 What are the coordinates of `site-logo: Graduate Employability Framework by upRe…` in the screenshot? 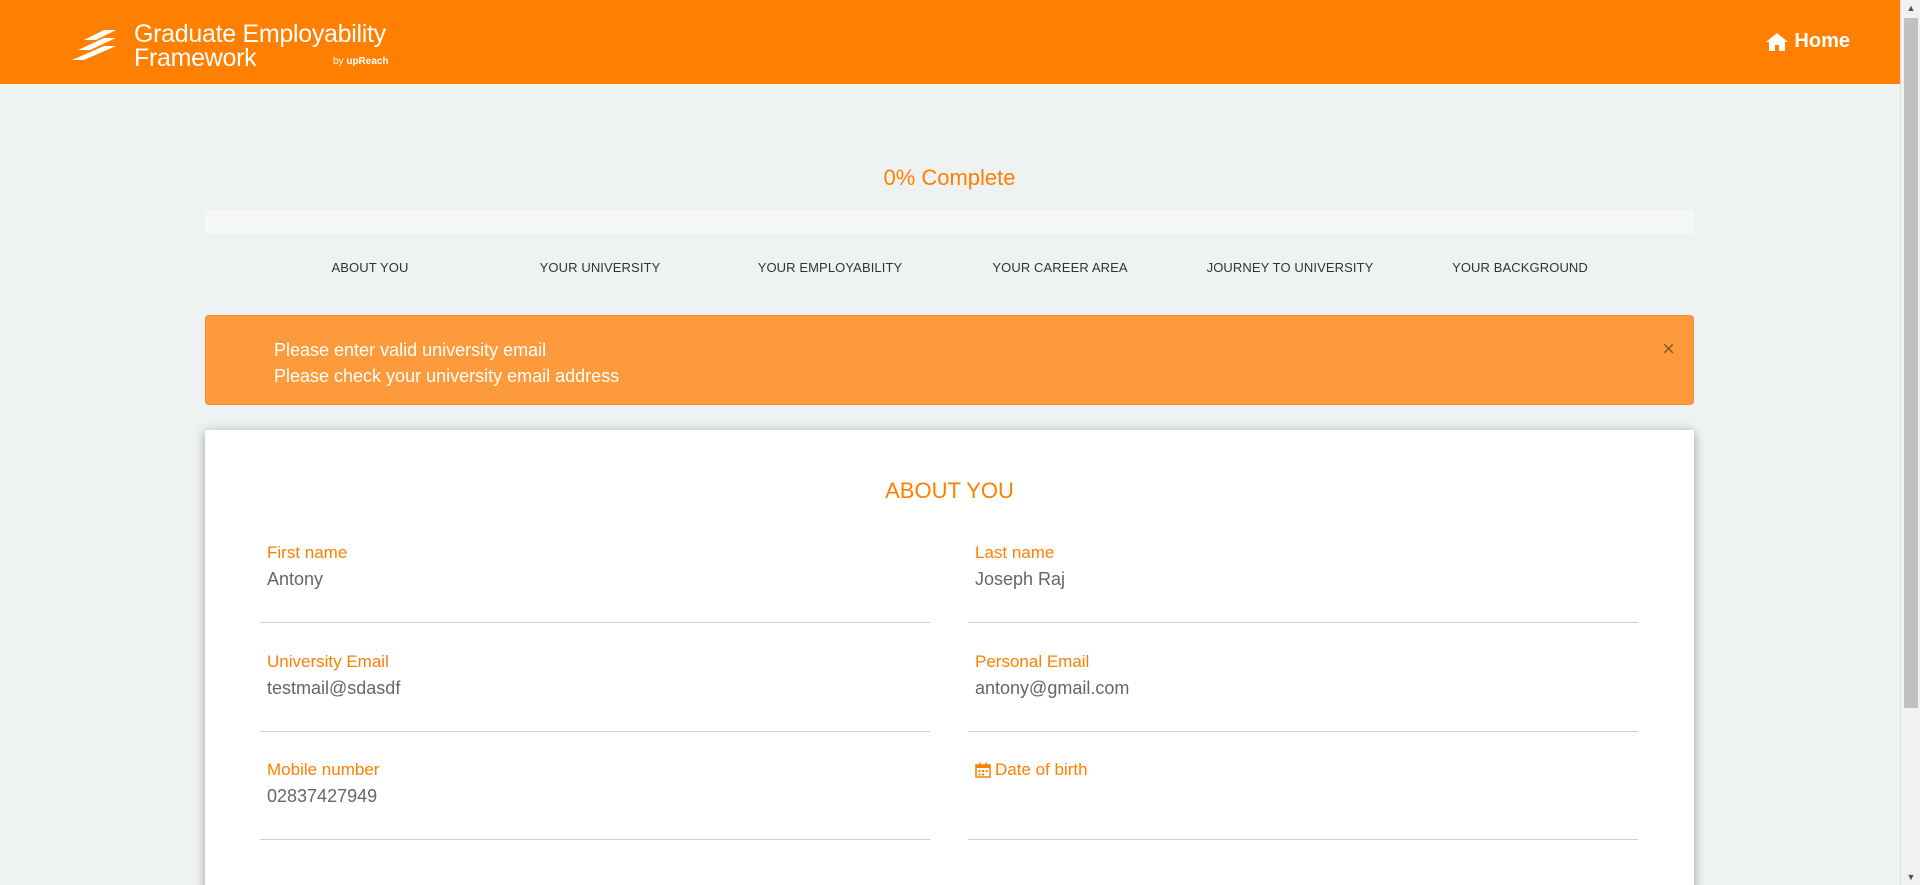 It's located at (235, 47).